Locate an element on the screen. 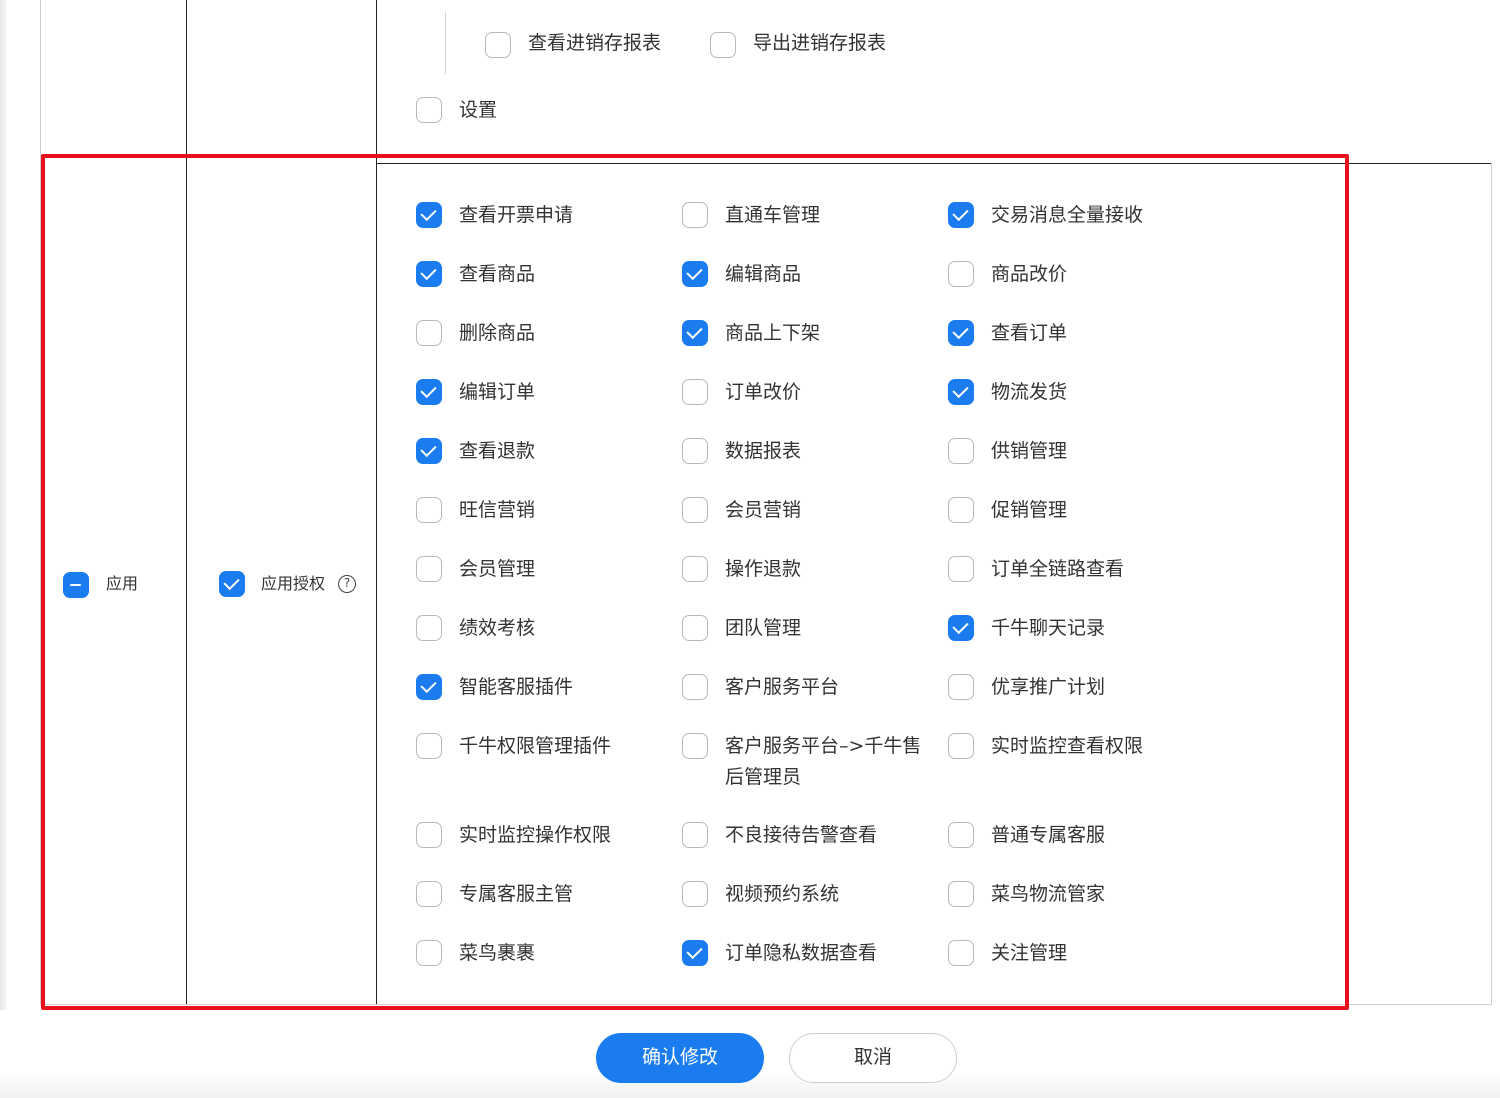 The image size is (1500, 1098). label-export-inventory-report: 导出进销存报表 is located at coordinates (820, 43).